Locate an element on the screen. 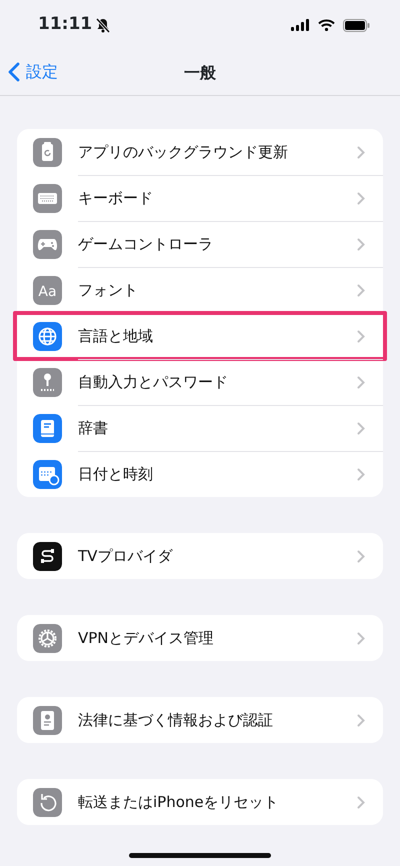 The height and width of the screenshot is (866, 400). back-chevron-icon is located at coordinates (14, 72).